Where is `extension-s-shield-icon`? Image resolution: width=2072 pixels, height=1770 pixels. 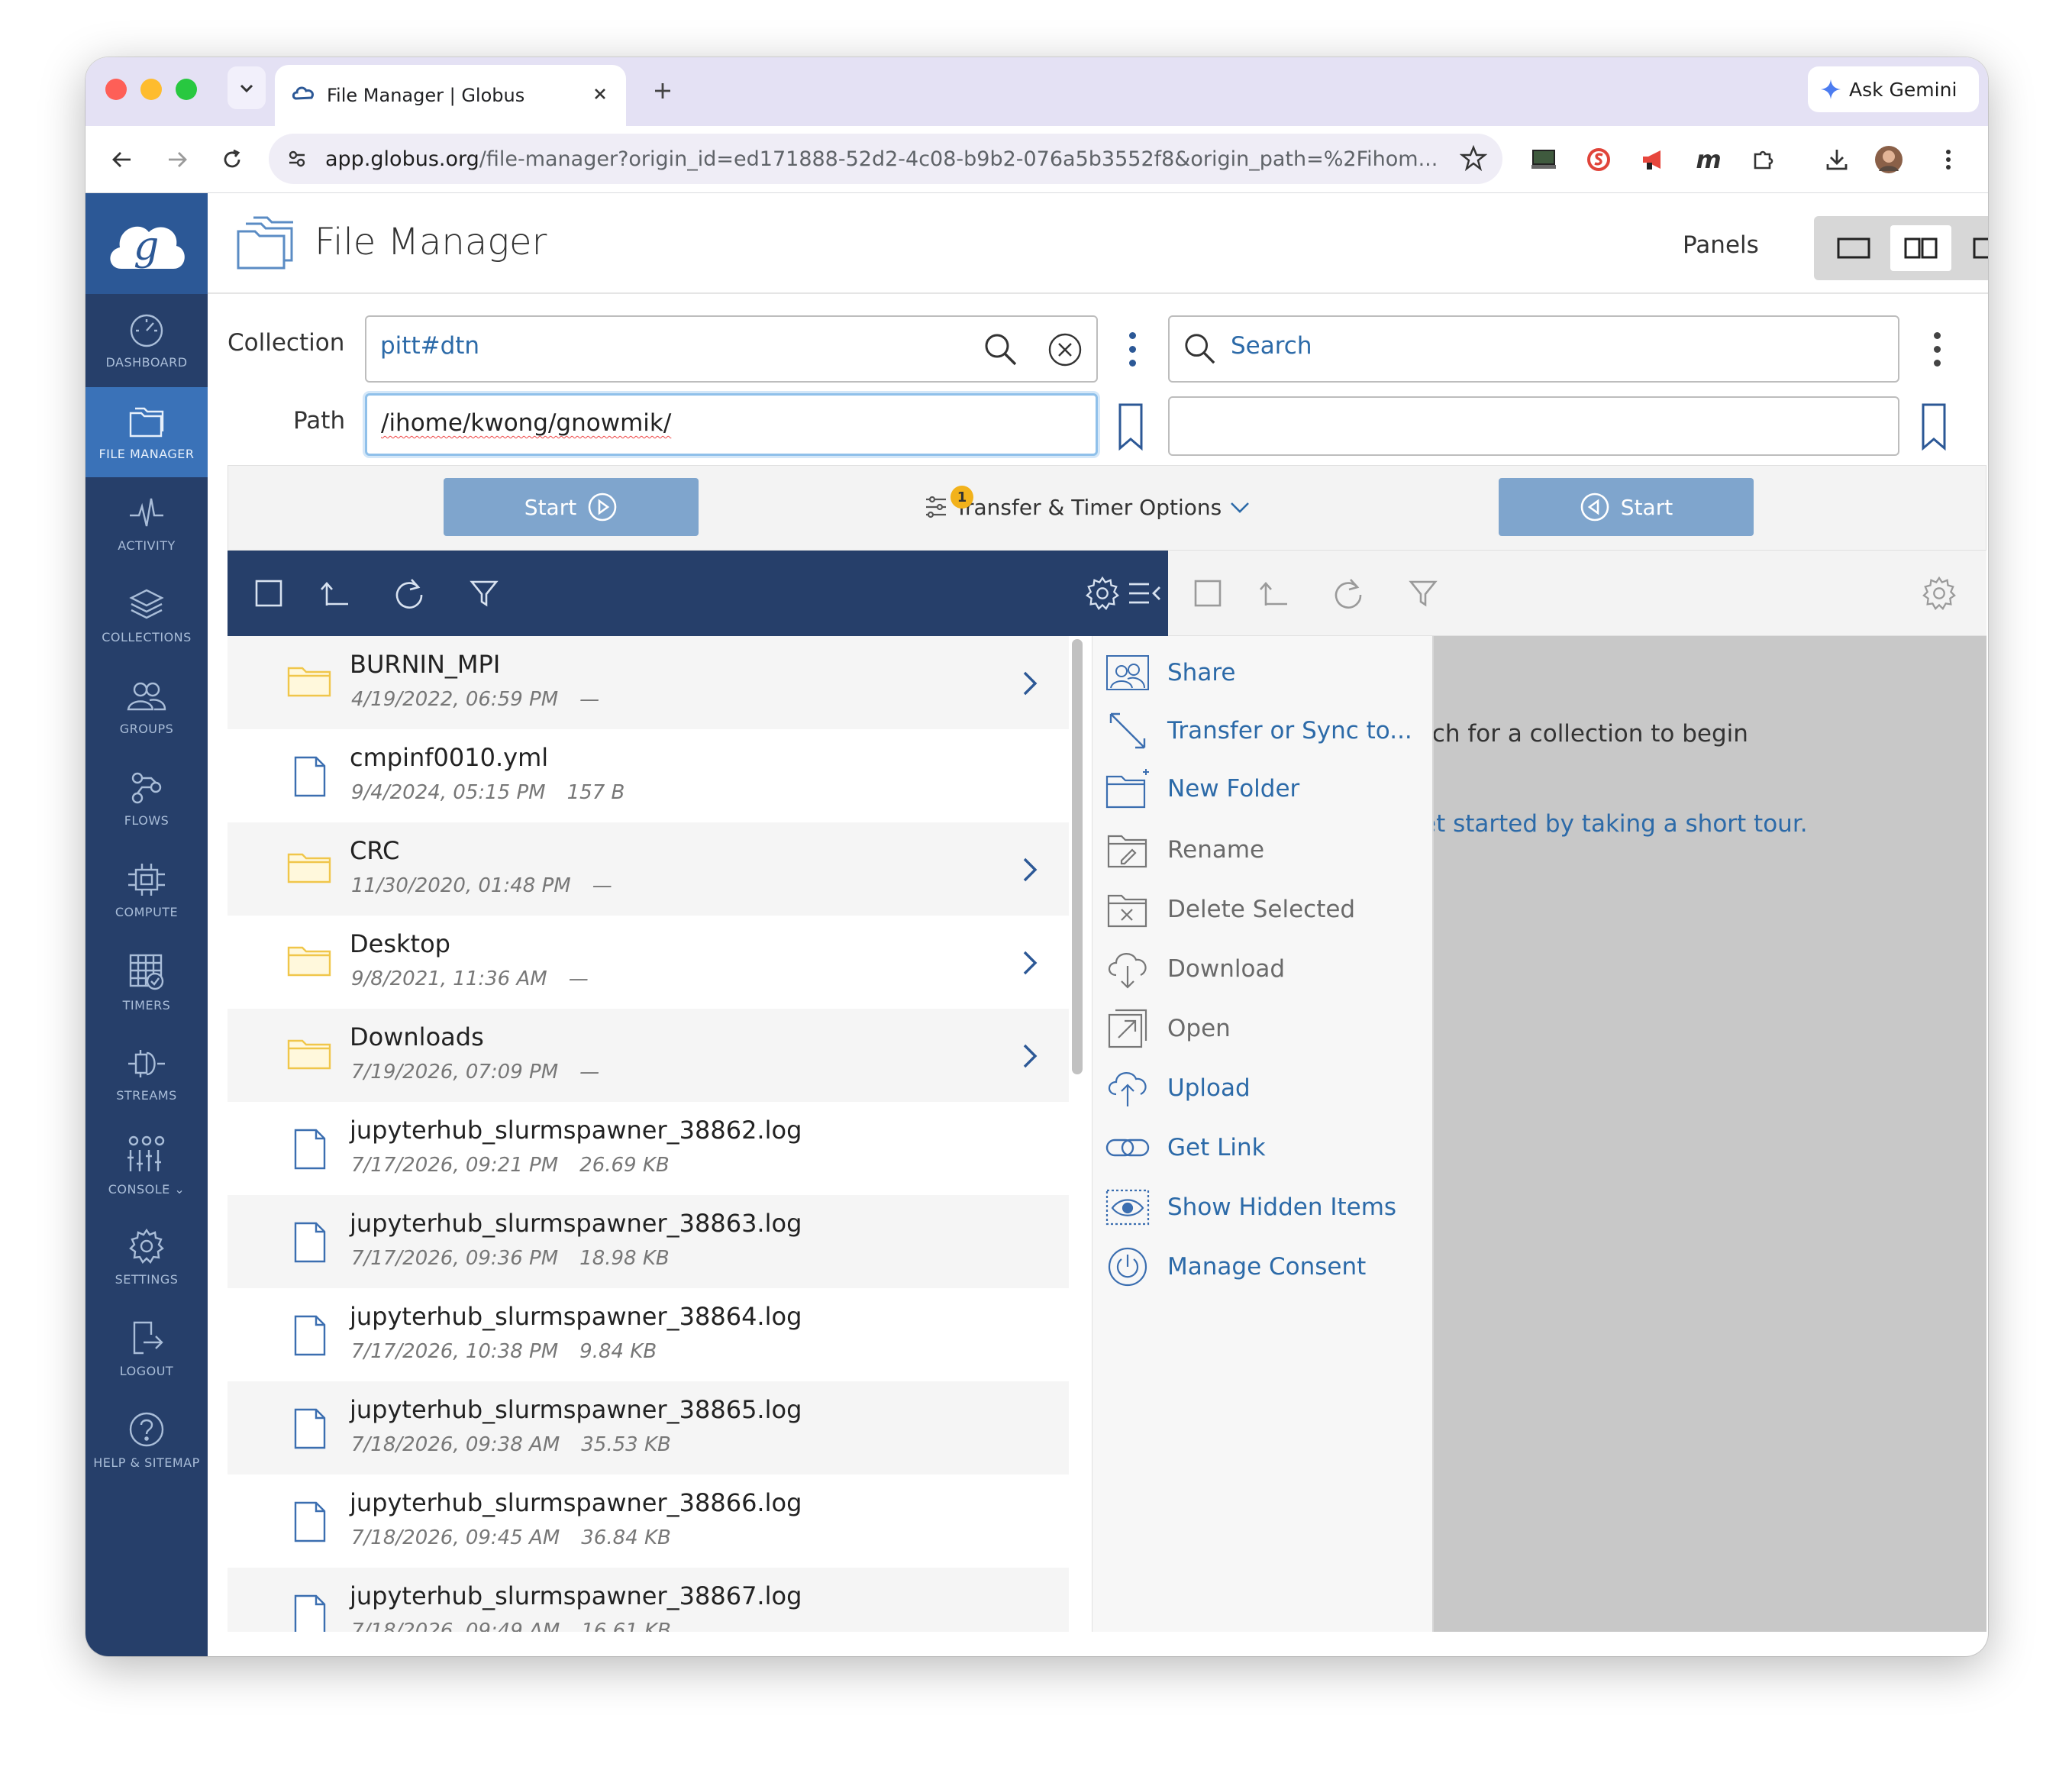 extension-s-shield-icon is located at coordinates (1598, 159).